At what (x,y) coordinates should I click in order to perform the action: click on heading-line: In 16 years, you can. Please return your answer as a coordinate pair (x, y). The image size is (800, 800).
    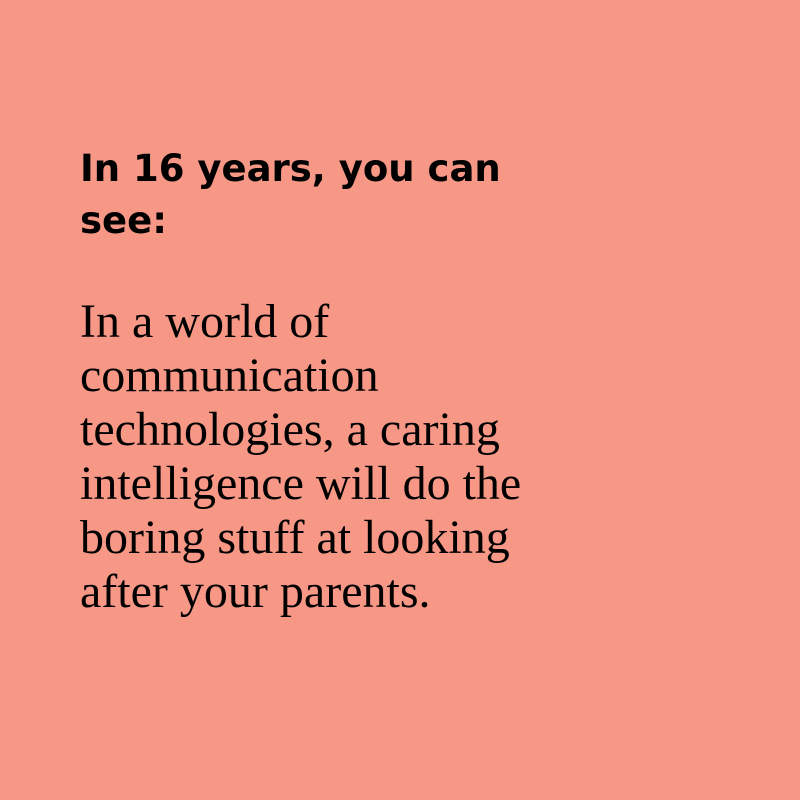
    Looking at the image, I should click on (290, 168).